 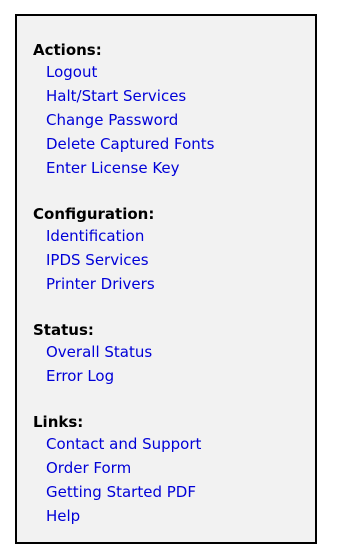 What do you see at coordinates (80, 376) in the screenshot?
I see `error-log-link: Error Log` at bounding box center [80, 376].